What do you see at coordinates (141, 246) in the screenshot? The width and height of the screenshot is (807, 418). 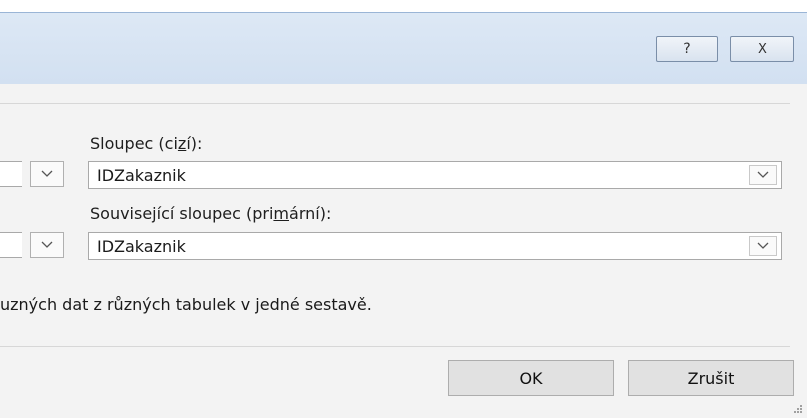 I see `primary-column-value: IDZakaznik` at bounding box center [141, 246].